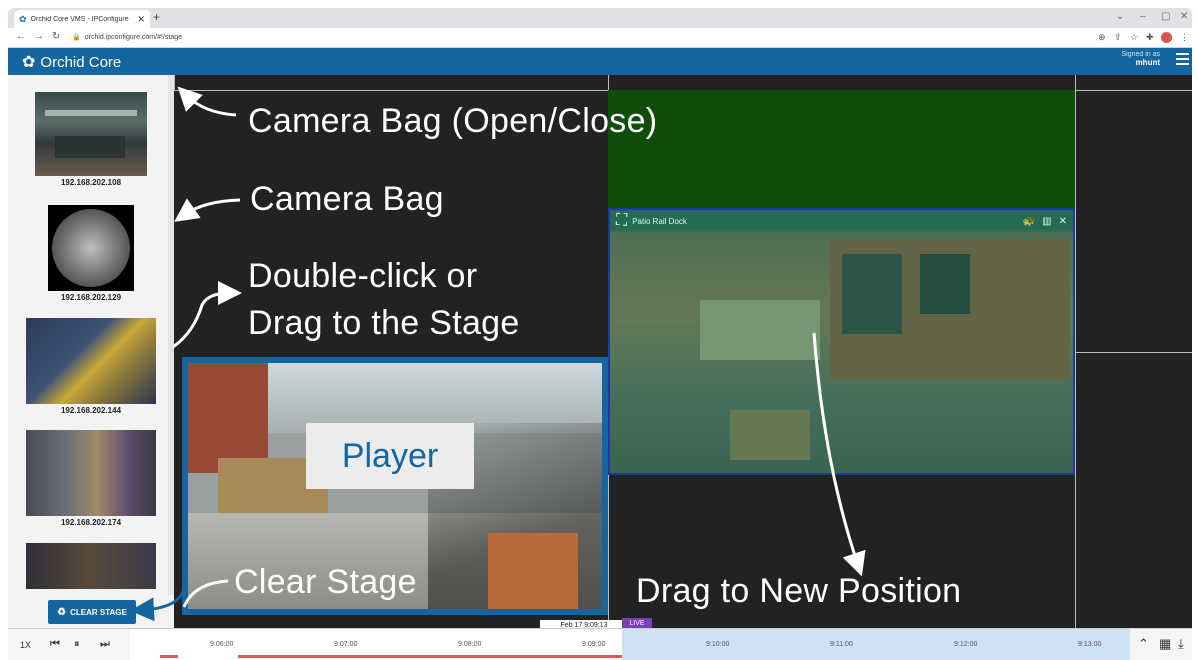 The image size is (1198, 660). Describe the element at coordinates (1184, 16) in the screenshot. I see `window-close-icon: ✕` at that location.